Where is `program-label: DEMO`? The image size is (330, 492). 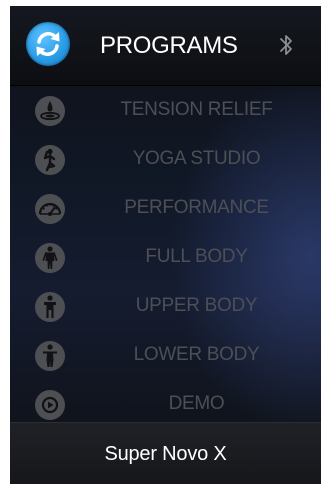 program-label: DEMO is located at coordinates (196, 403).